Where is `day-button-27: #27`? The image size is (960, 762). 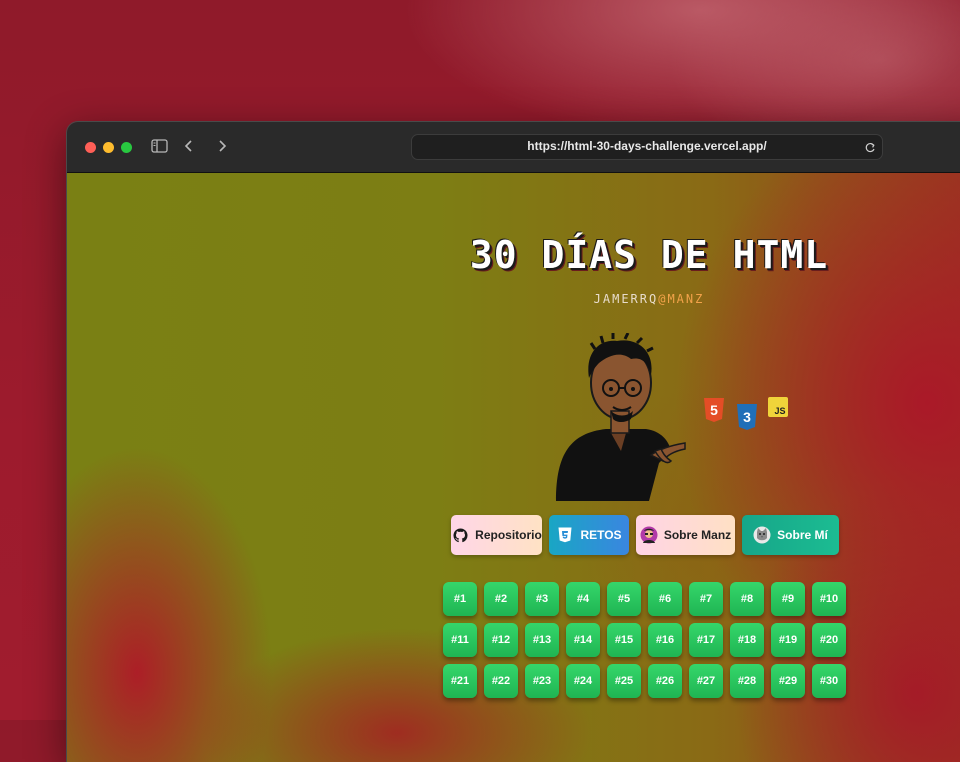
day-button-27: #27 is located at coordinates (706, 681).